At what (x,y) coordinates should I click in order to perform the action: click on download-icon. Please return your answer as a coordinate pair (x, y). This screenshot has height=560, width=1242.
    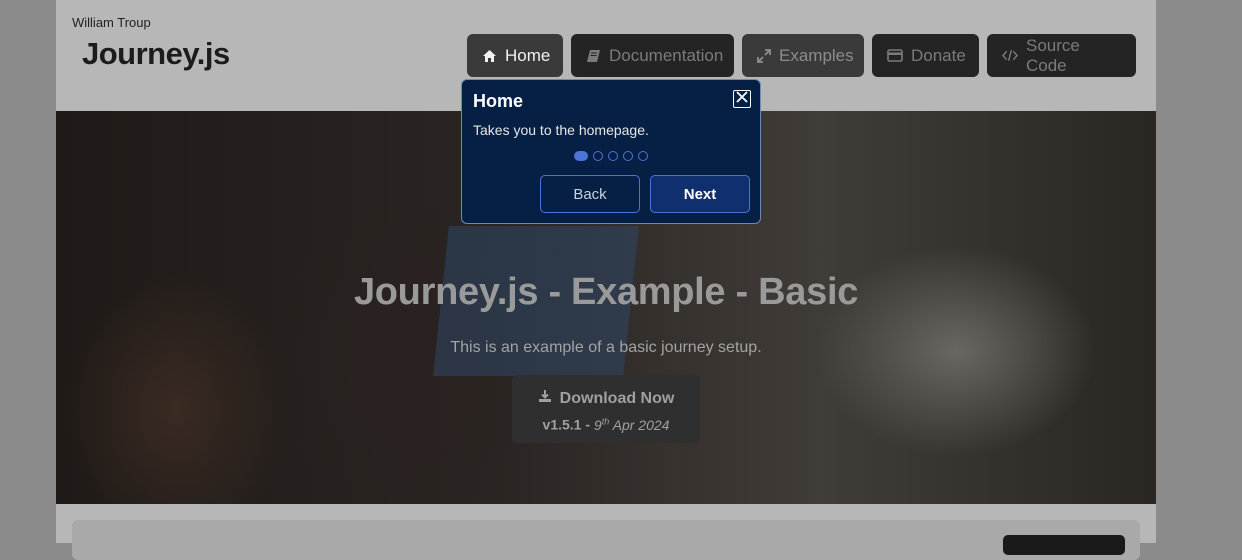
    Looking at the image, I should click on (545, 398).